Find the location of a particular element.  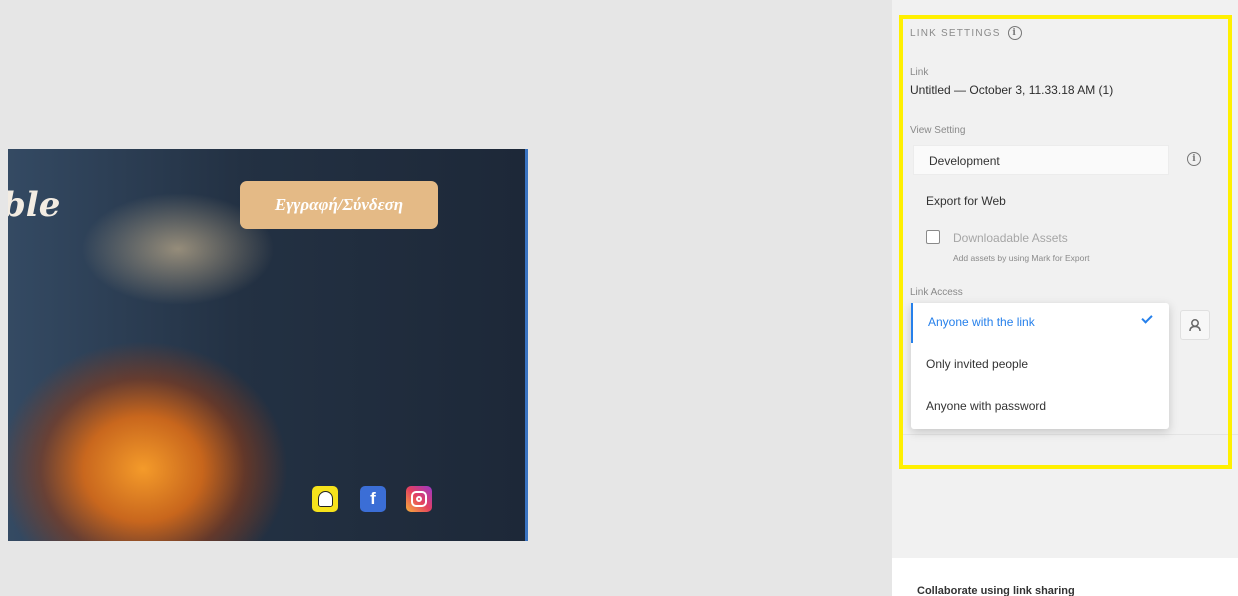

collaborate-title: Collaborate using link sharing is located at coordinates (996, 590).